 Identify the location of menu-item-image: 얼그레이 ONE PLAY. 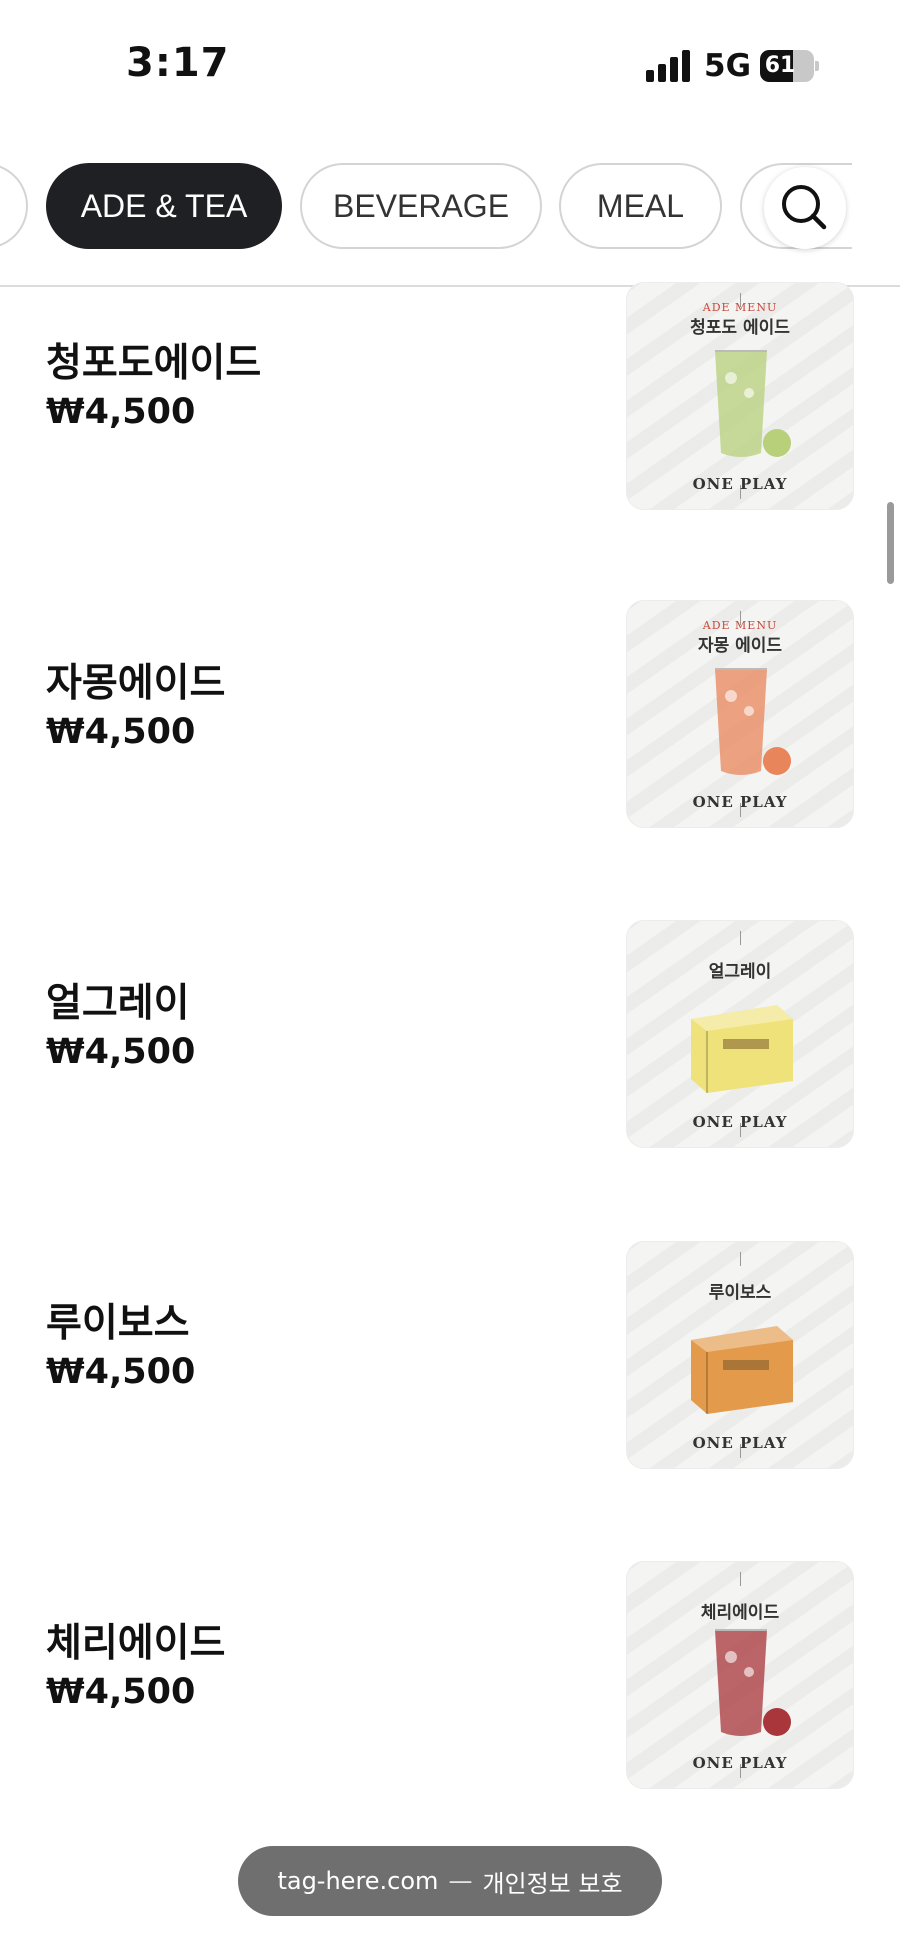
(740, 1034).